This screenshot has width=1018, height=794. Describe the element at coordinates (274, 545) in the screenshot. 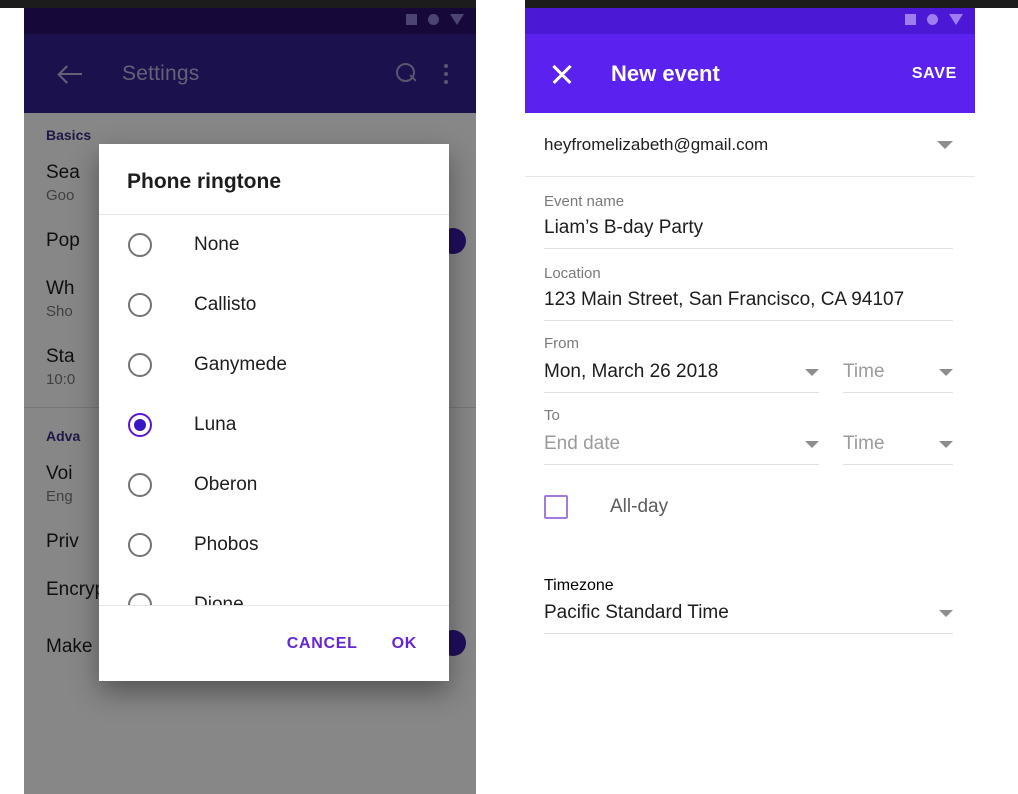

I see `ringtone-option: Phobos` at that location.